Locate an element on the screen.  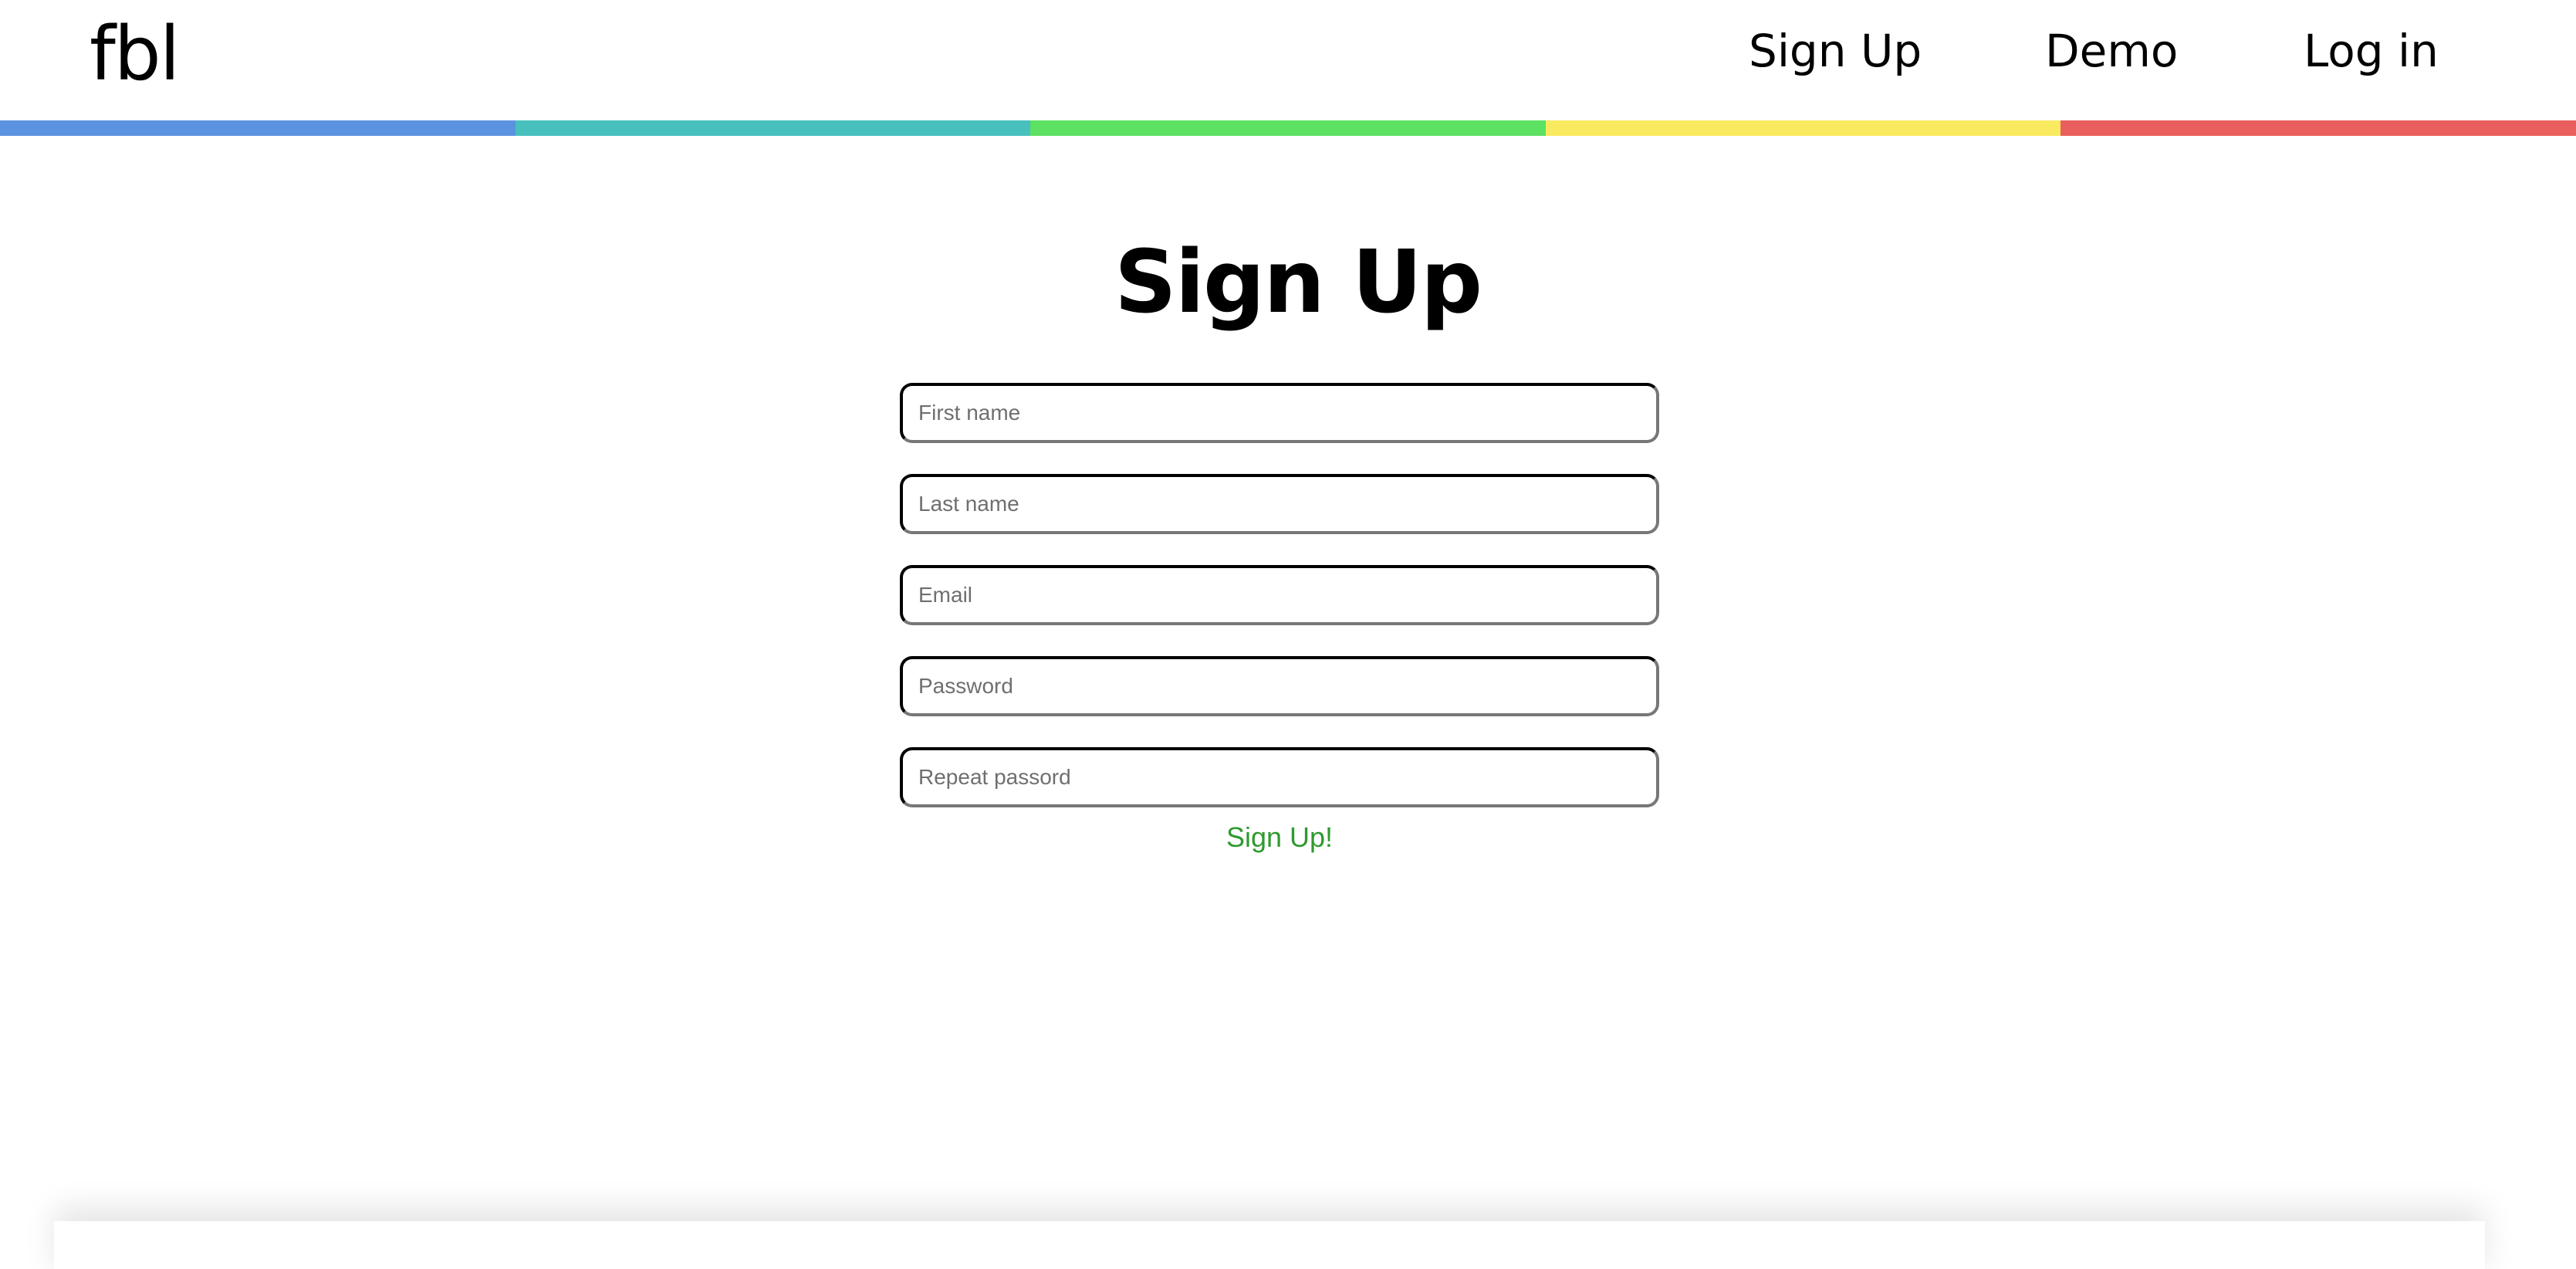
page-title: Sign Up is located at coordinates (1298, 282).